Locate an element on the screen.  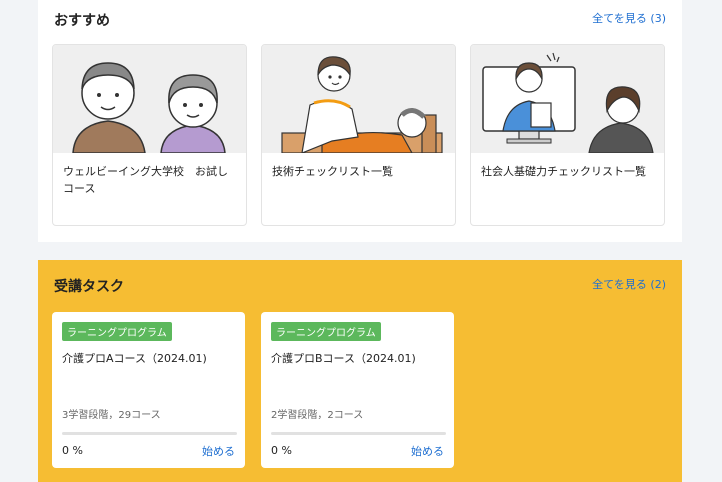
tasks-see-all-link: 全てを見る (2) is located at coordinates (629, 284).